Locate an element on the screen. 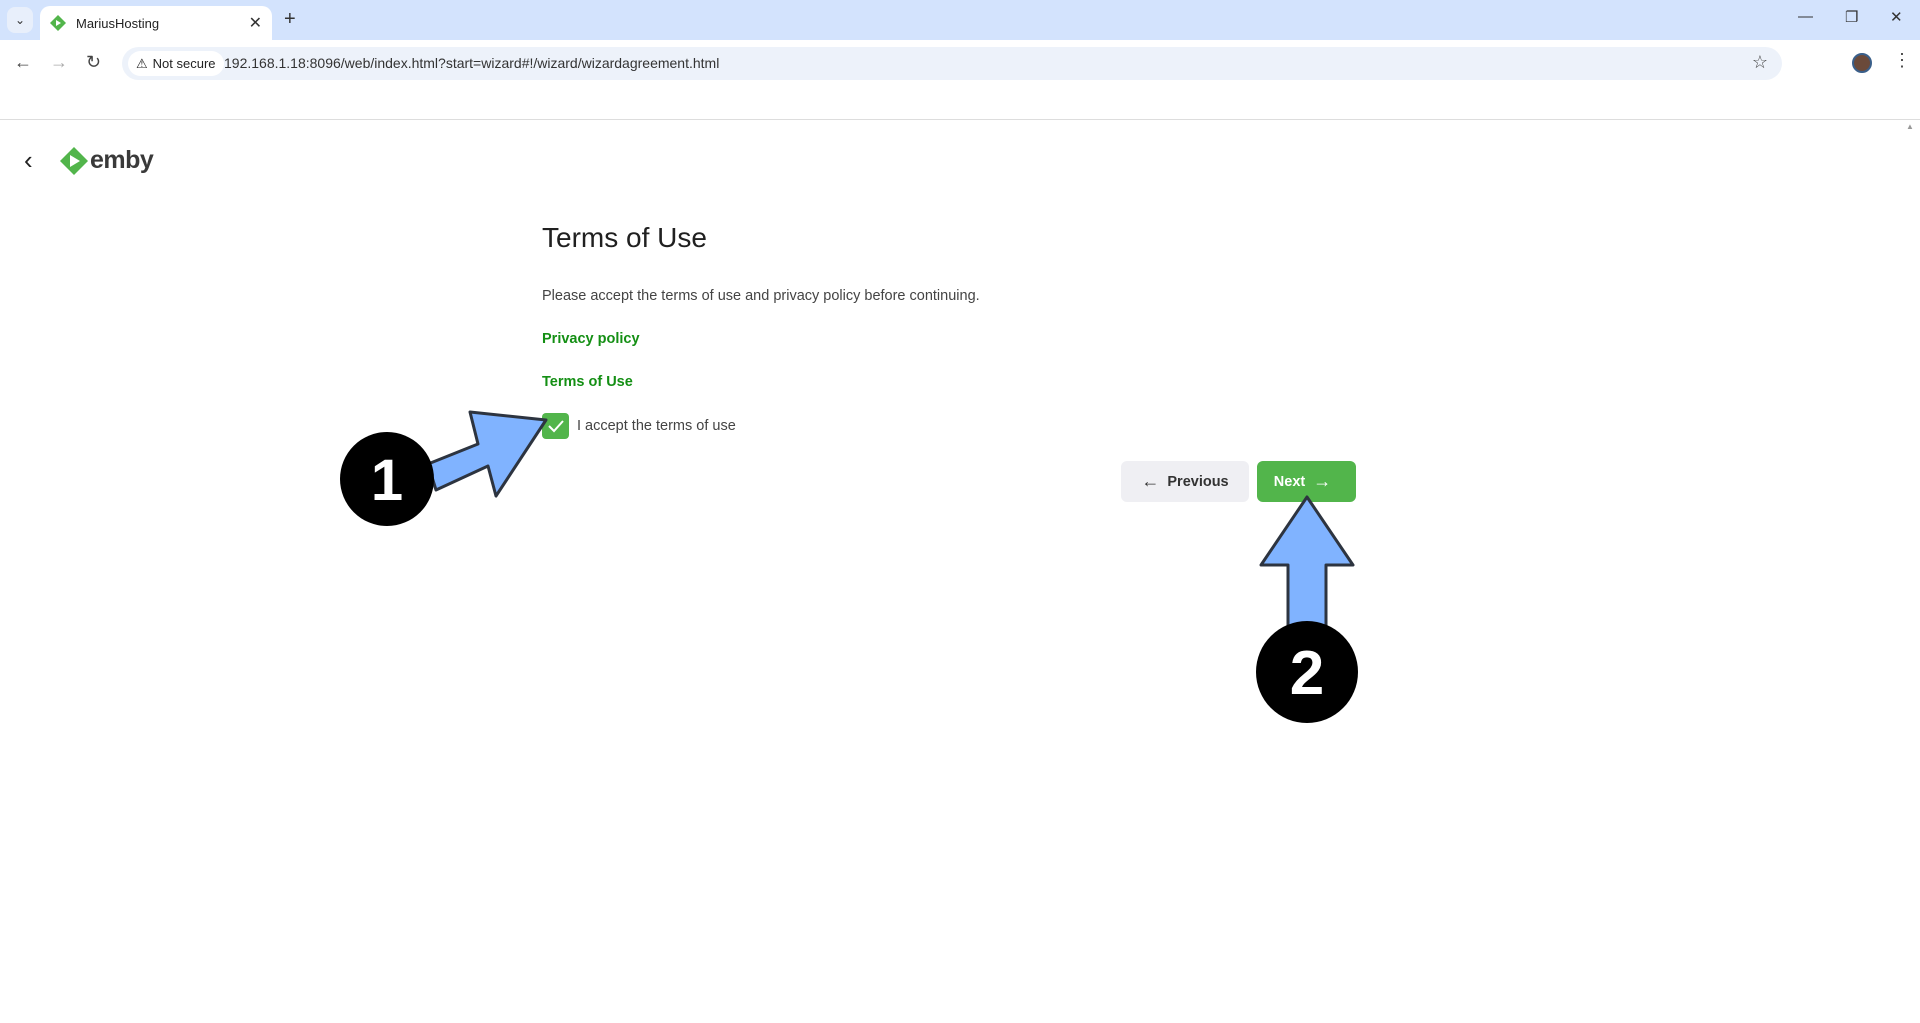  annotation-number-1: 1 is located at coordinates (387, 480).